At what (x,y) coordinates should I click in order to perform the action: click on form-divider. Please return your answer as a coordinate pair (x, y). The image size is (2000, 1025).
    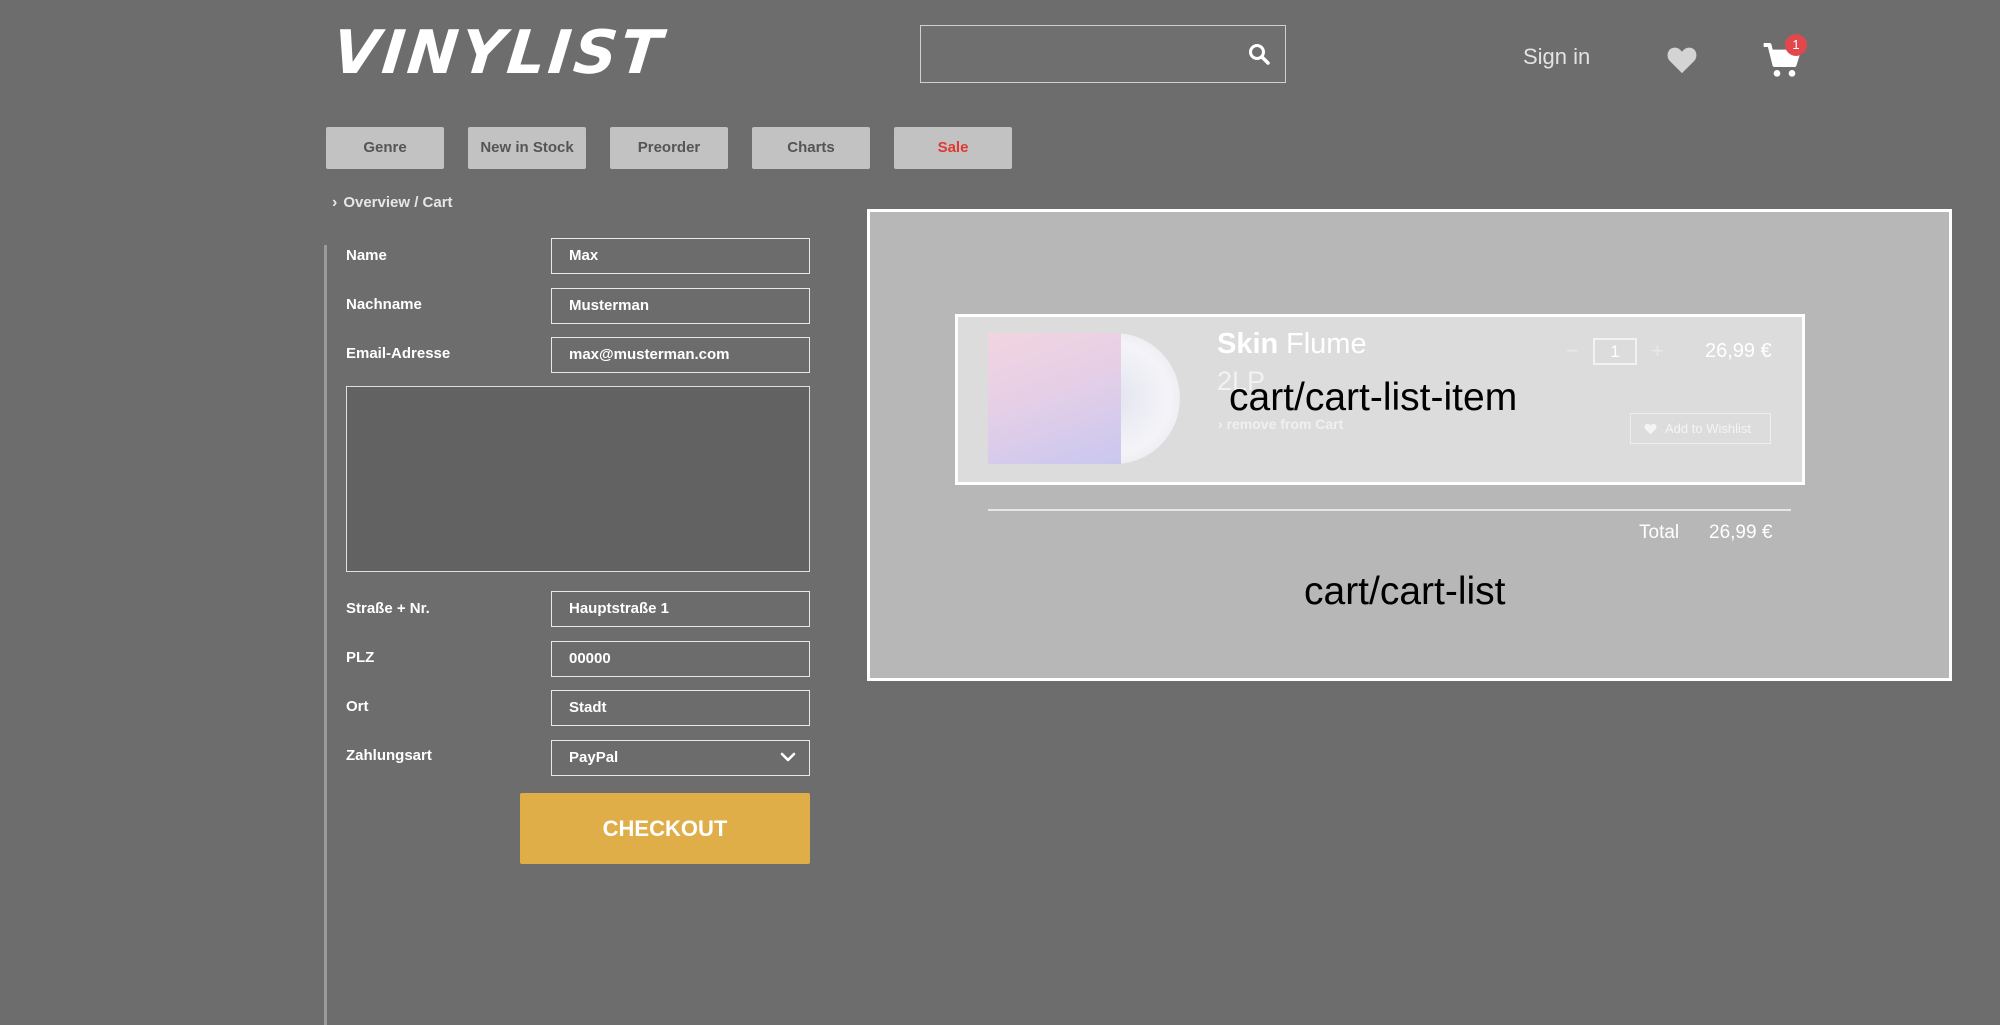
    Looking at the image, I should click on (325, 635).